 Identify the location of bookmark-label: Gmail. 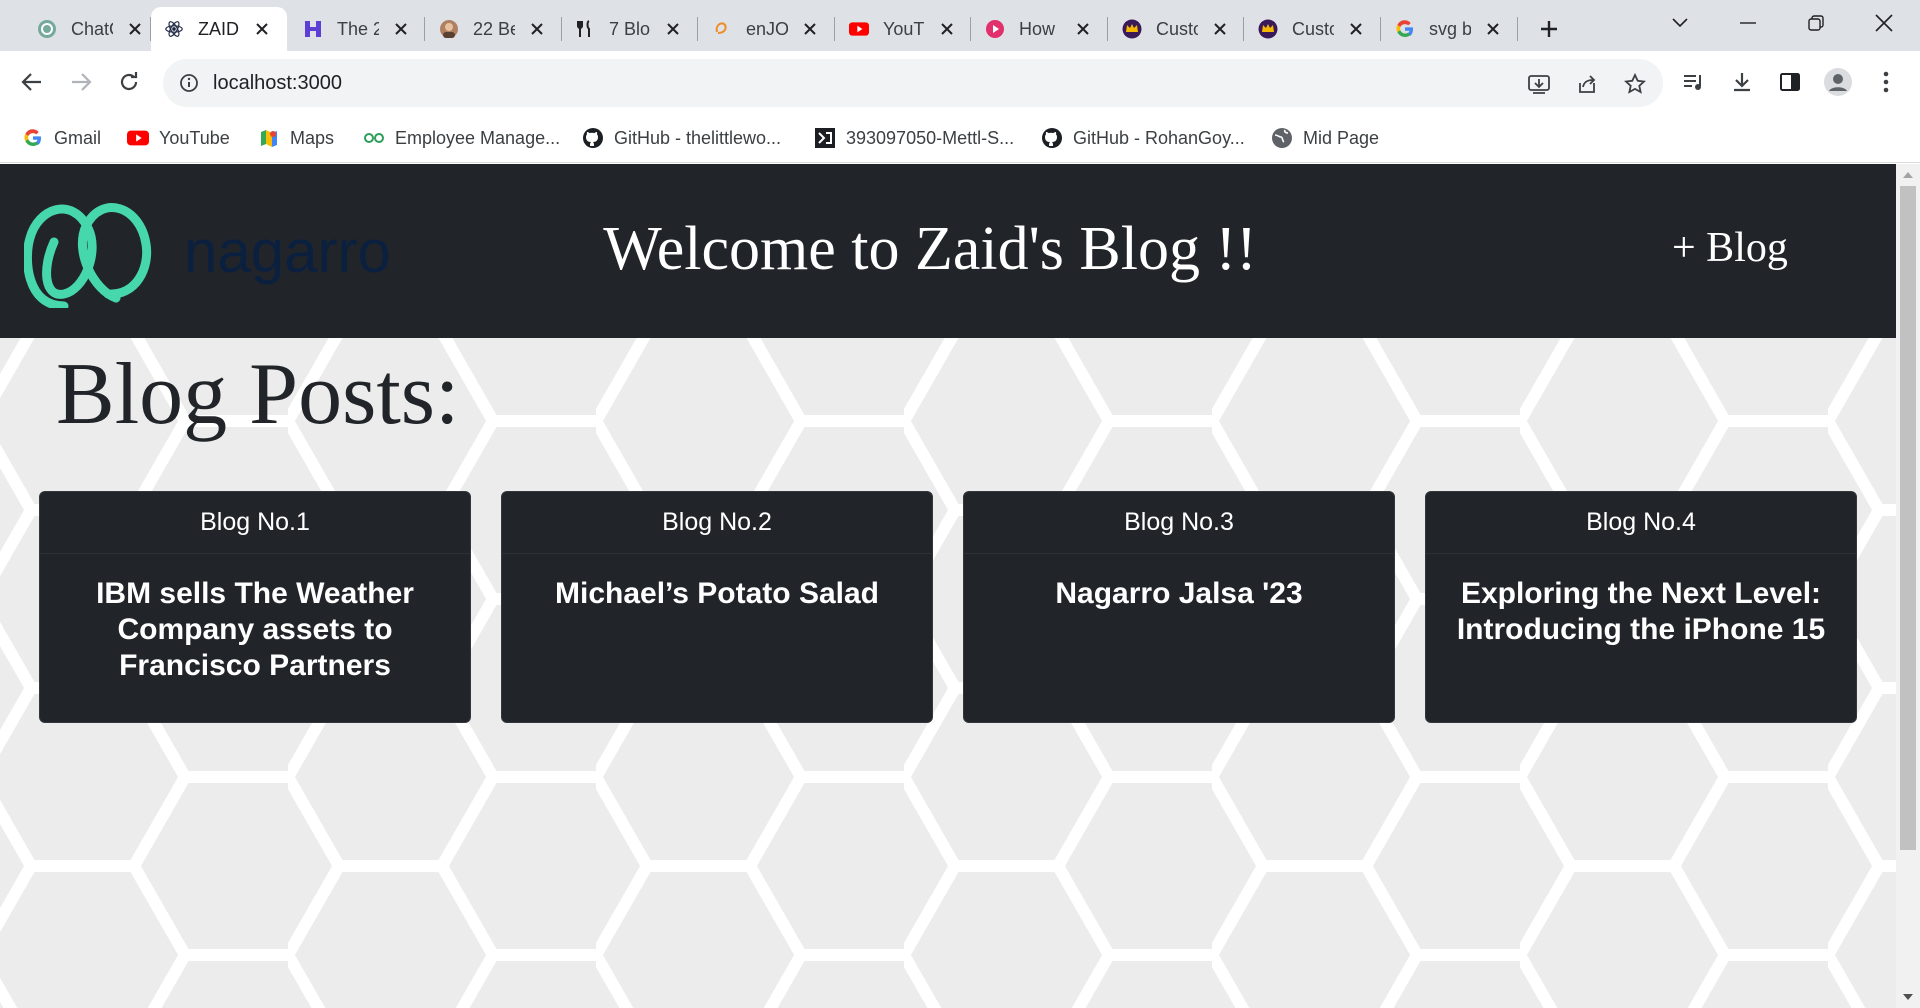
(78, 137).